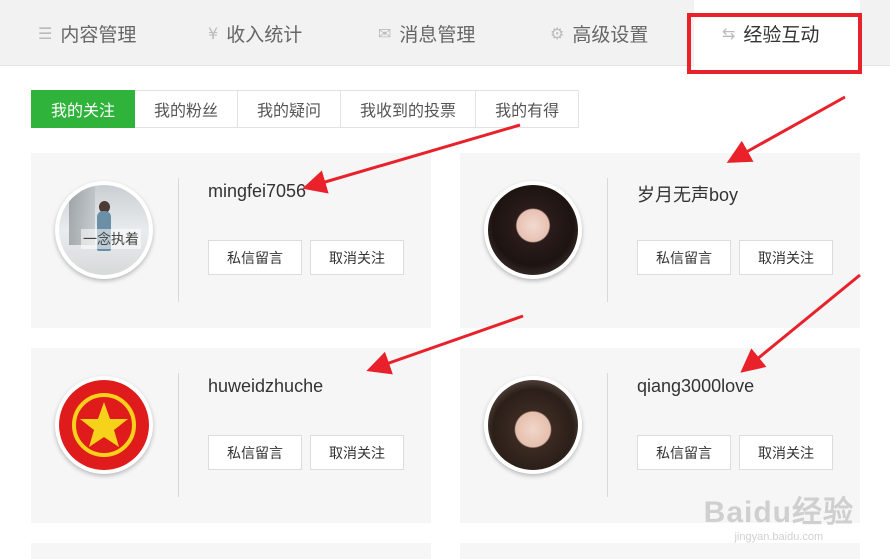 The height and width of the screenshot is (559, 890). I want to click on watermark-url: jingyan.baidu.com, so click(779, 537).